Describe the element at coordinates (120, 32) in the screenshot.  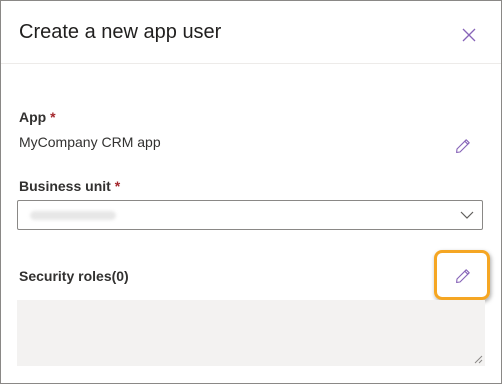
I see `dialog-title: Create a new app user` at that location.